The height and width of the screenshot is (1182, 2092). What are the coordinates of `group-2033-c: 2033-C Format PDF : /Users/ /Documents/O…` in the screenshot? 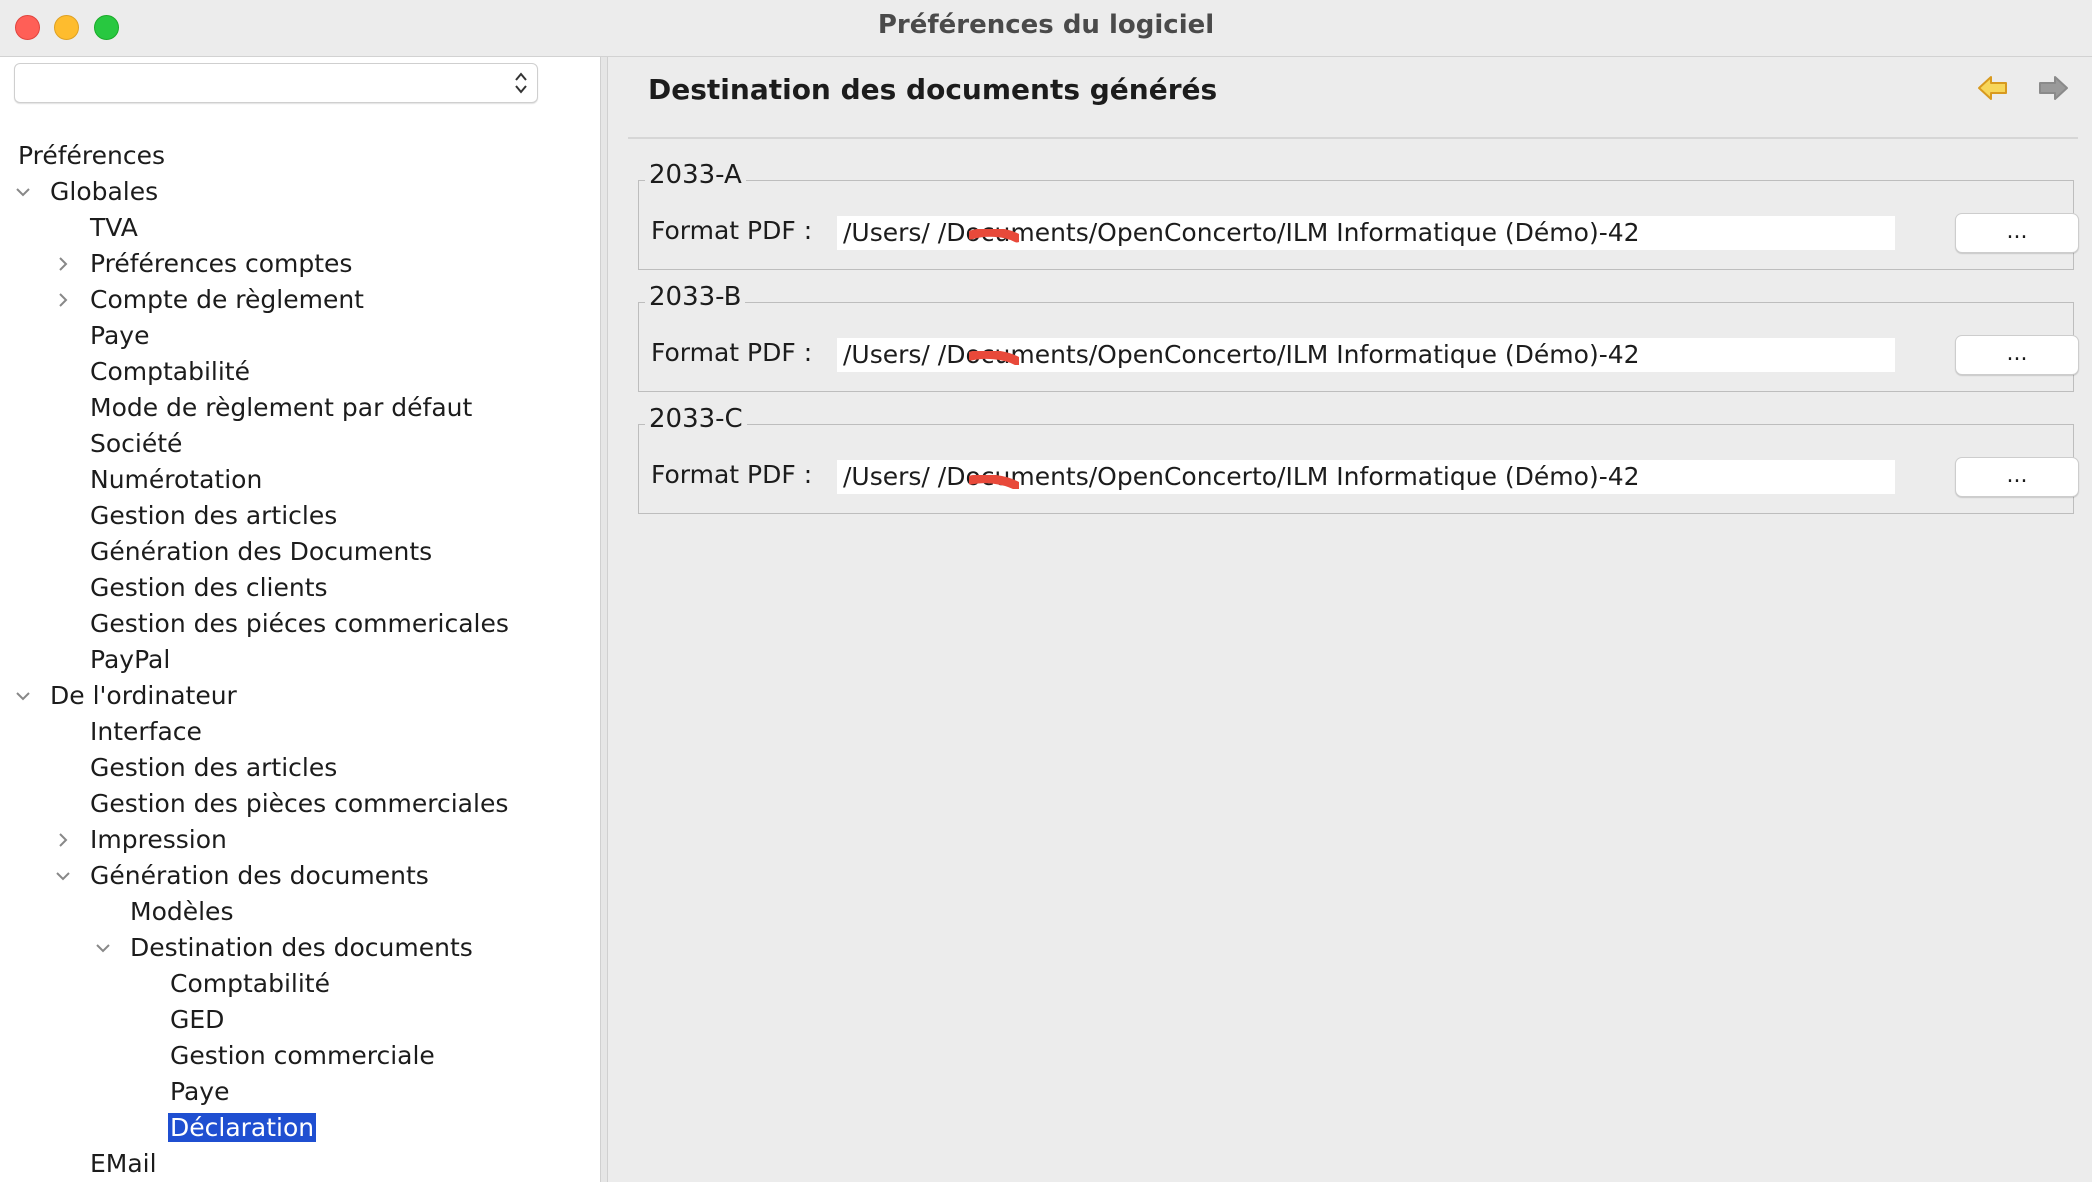 It's located at (1358, 458).